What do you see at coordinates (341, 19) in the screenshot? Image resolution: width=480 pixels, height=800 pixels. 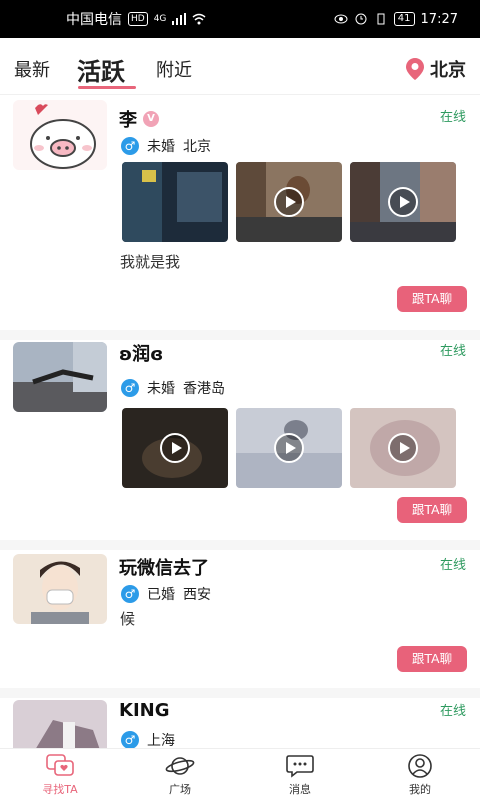 I see `eye-icon` at bounding box center [341, 19].